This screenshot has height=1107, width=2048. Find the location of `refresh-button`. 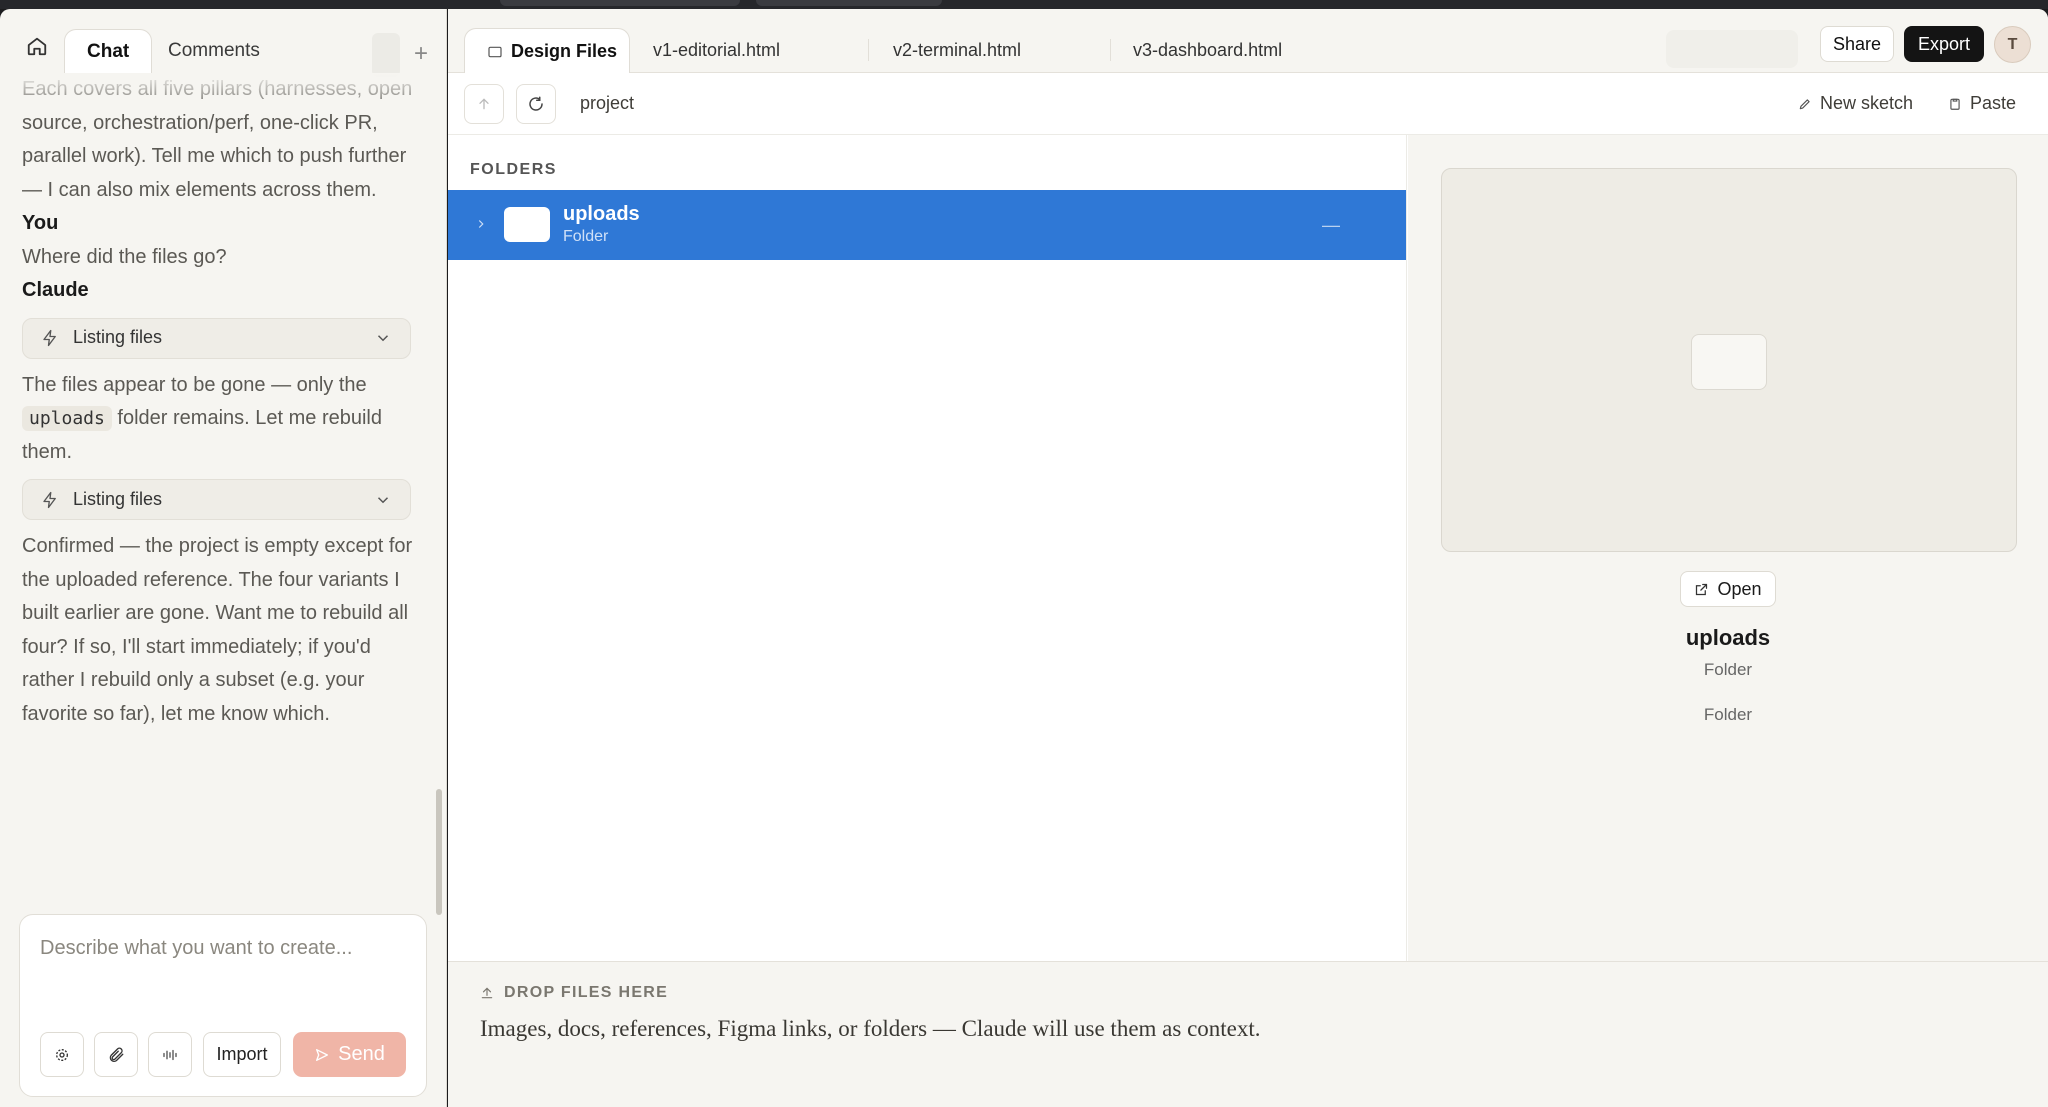

refresh-button is located at coordinates (536, 104).